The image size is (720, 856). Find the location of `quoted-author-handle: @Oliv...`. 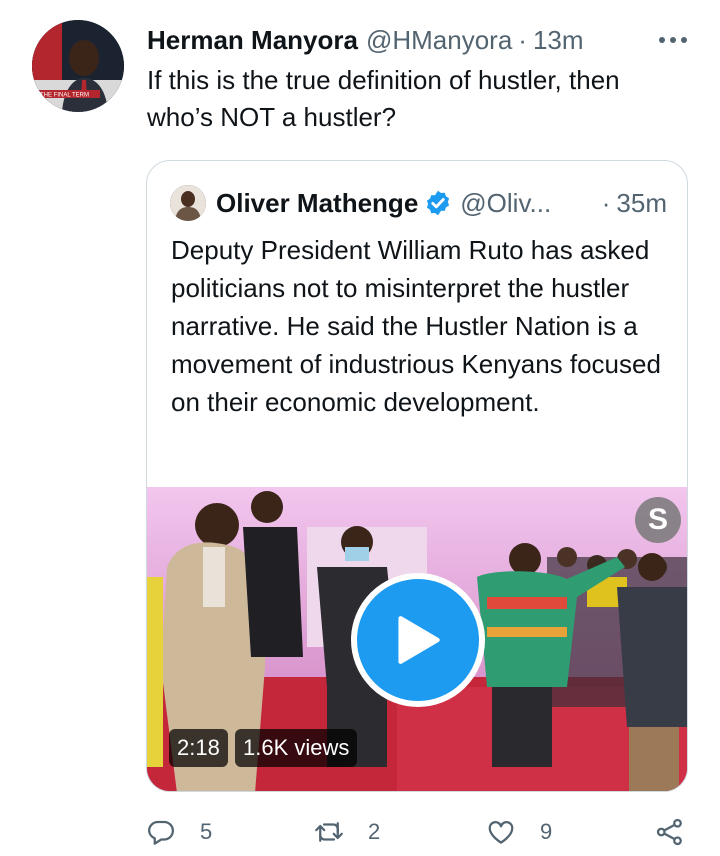

quoted-author-handle: @Oliv... is located at coordinates (505, 203).